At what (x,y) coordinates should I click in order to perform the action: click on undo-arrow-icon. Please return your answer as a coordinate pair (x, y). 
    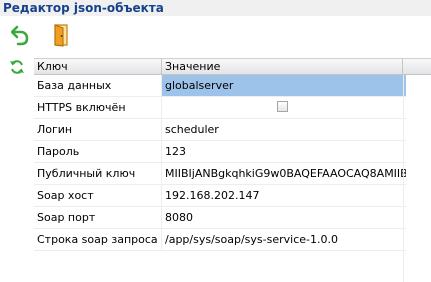
    Looking at the image, I should click on (20, 35).